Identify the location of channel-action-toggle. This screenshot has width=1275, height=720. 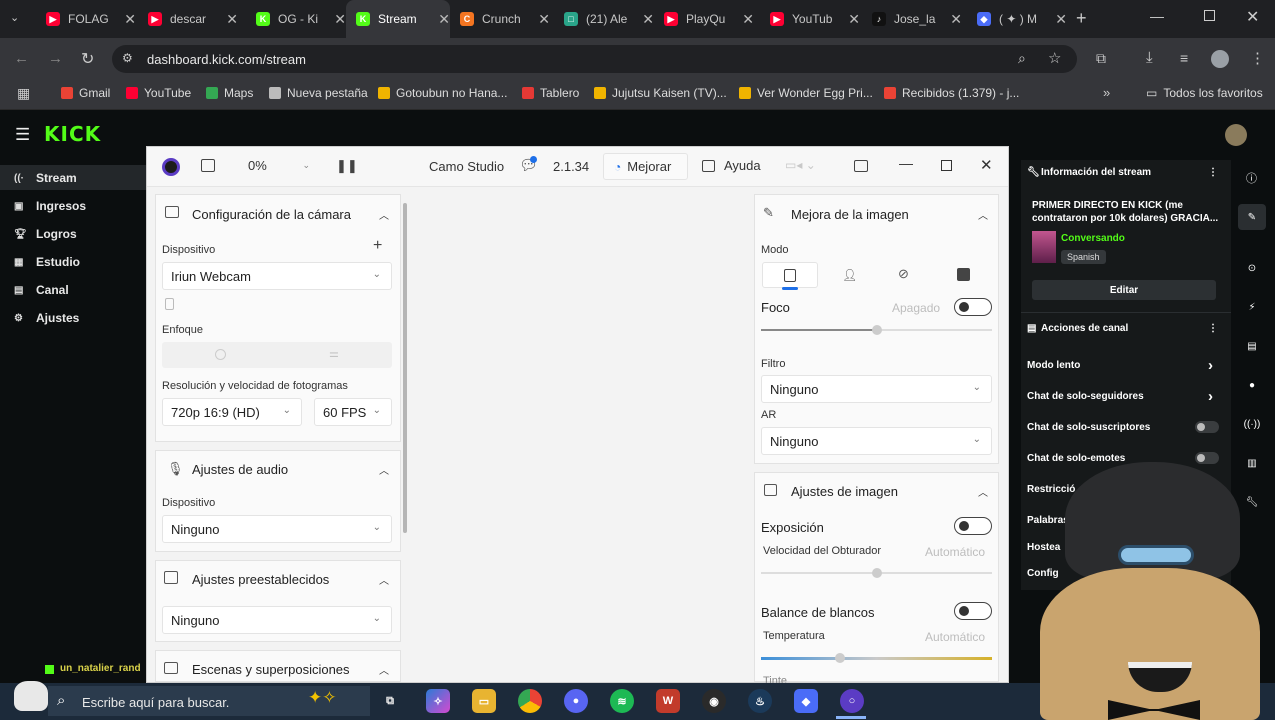
(1207, 427).